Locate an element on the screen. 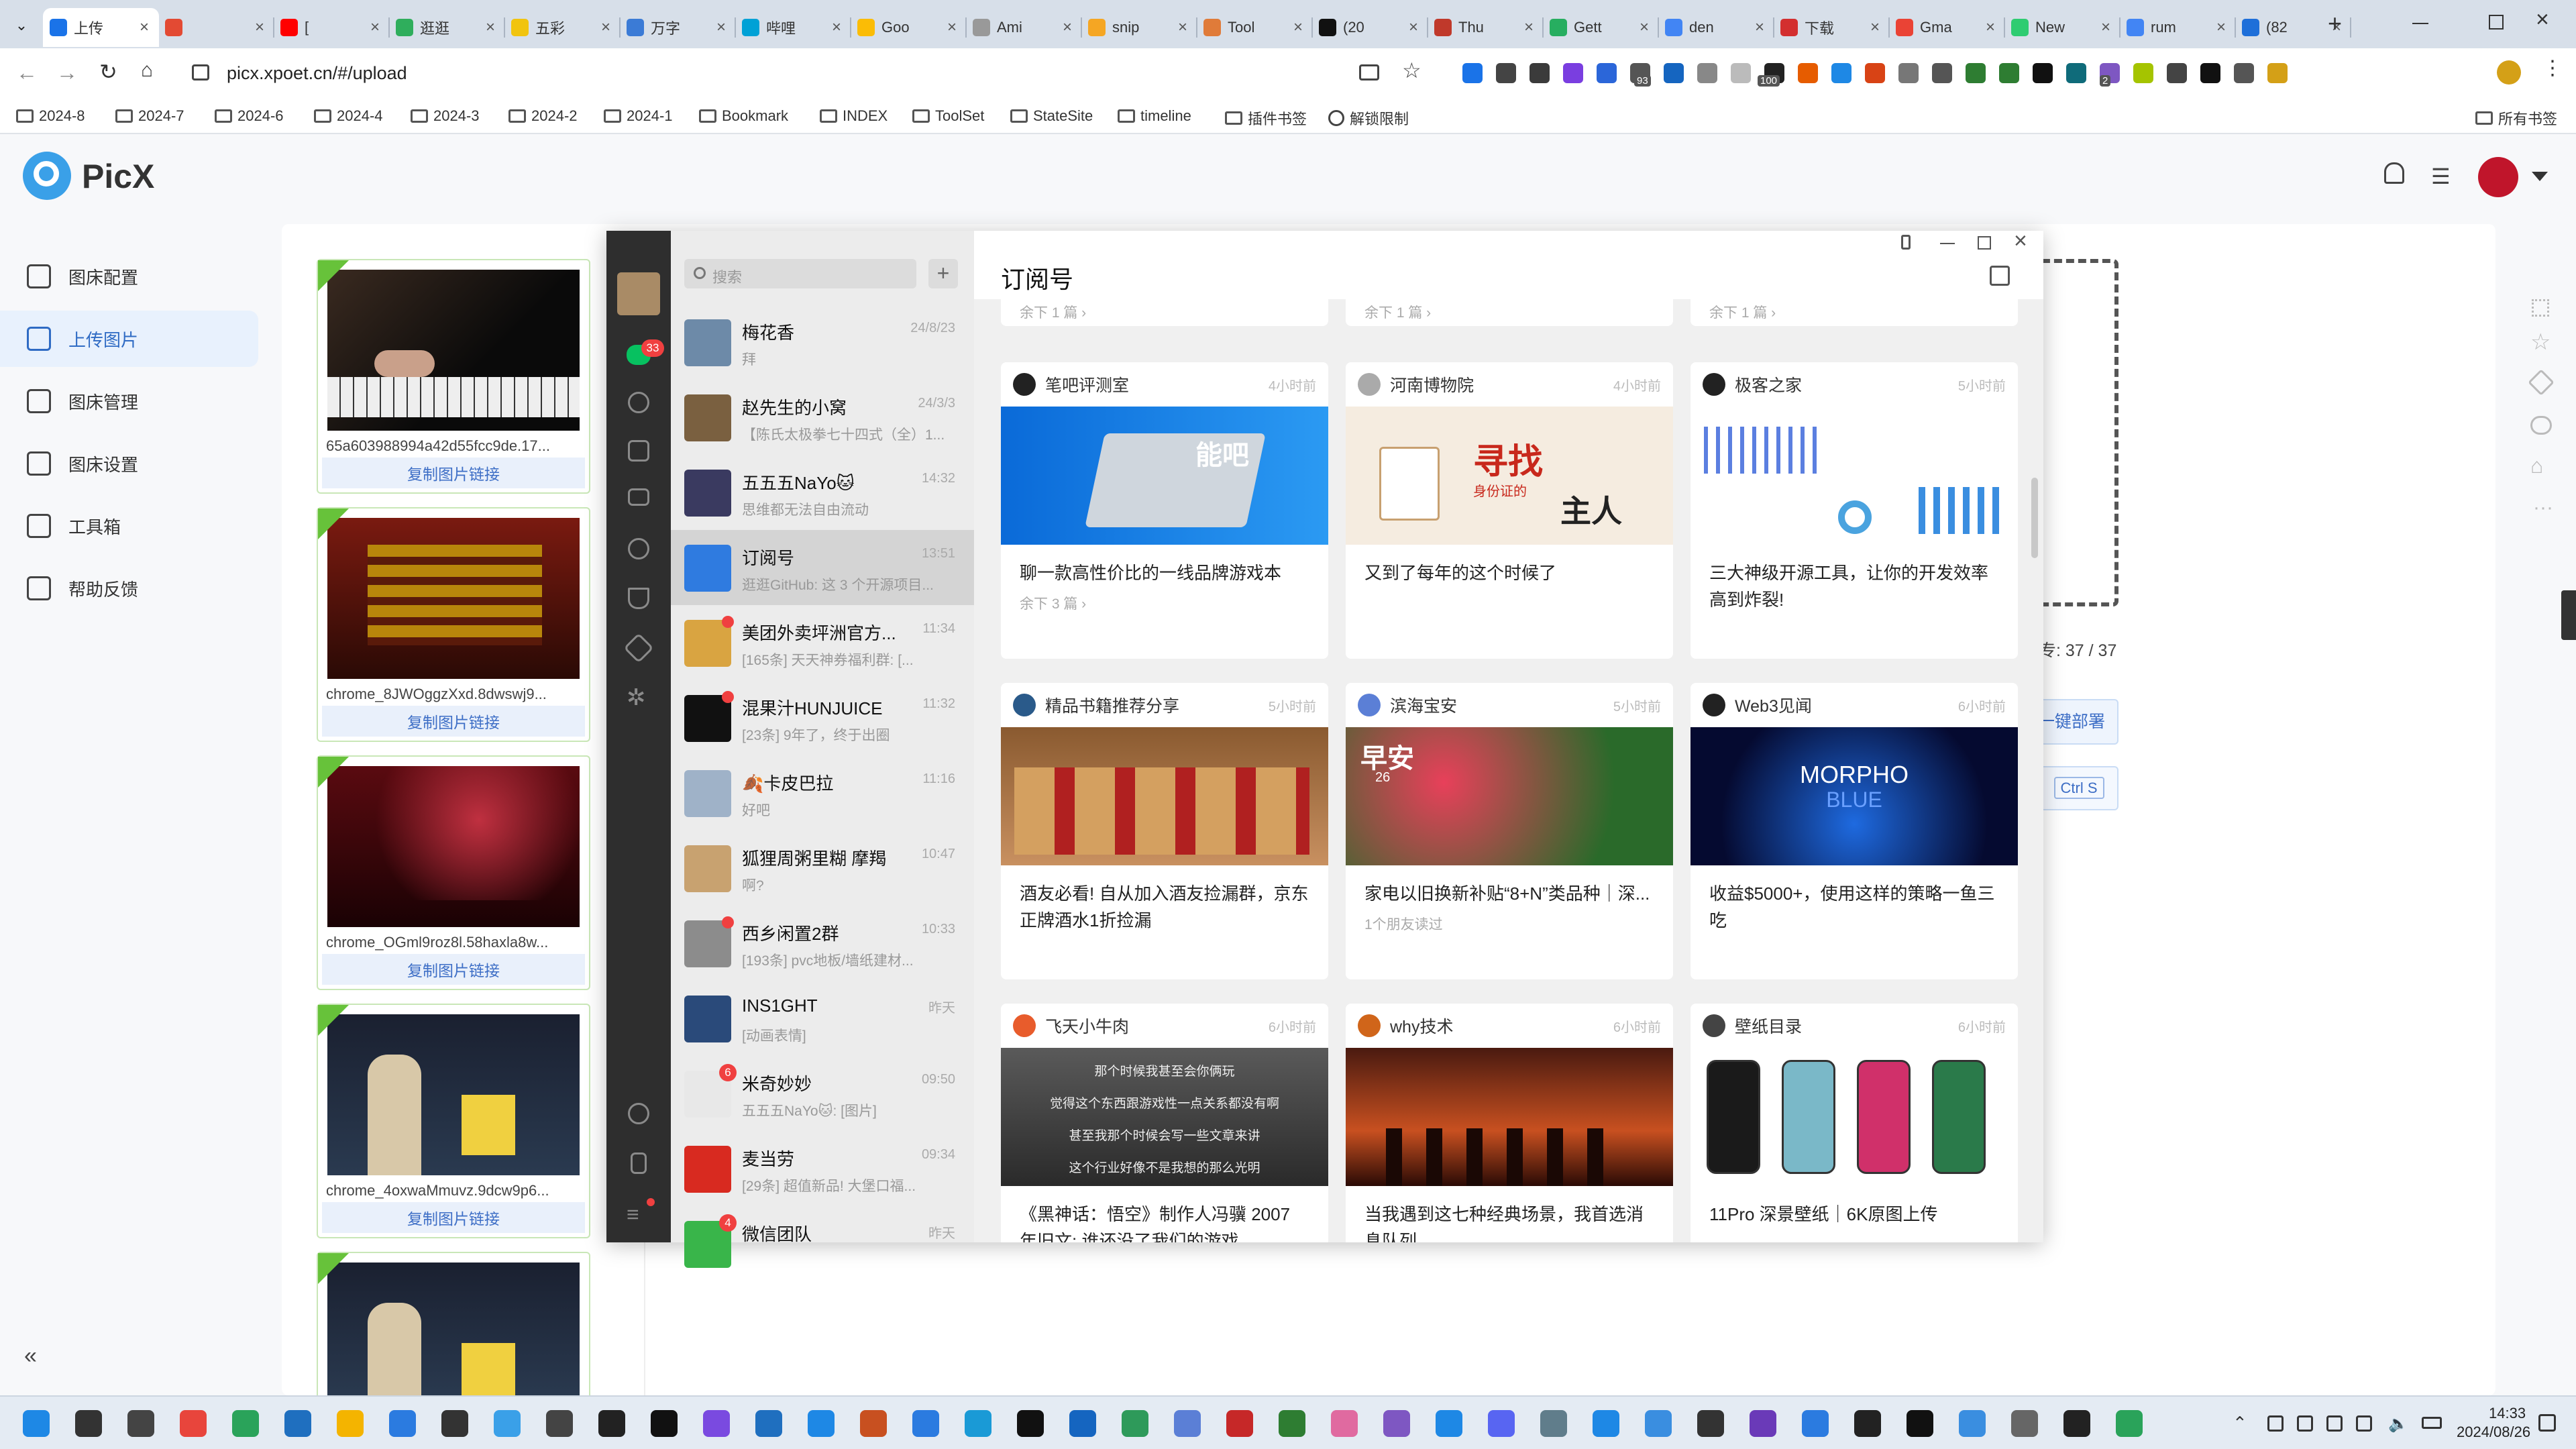  folder-icon is located at coordinates (638, 497).